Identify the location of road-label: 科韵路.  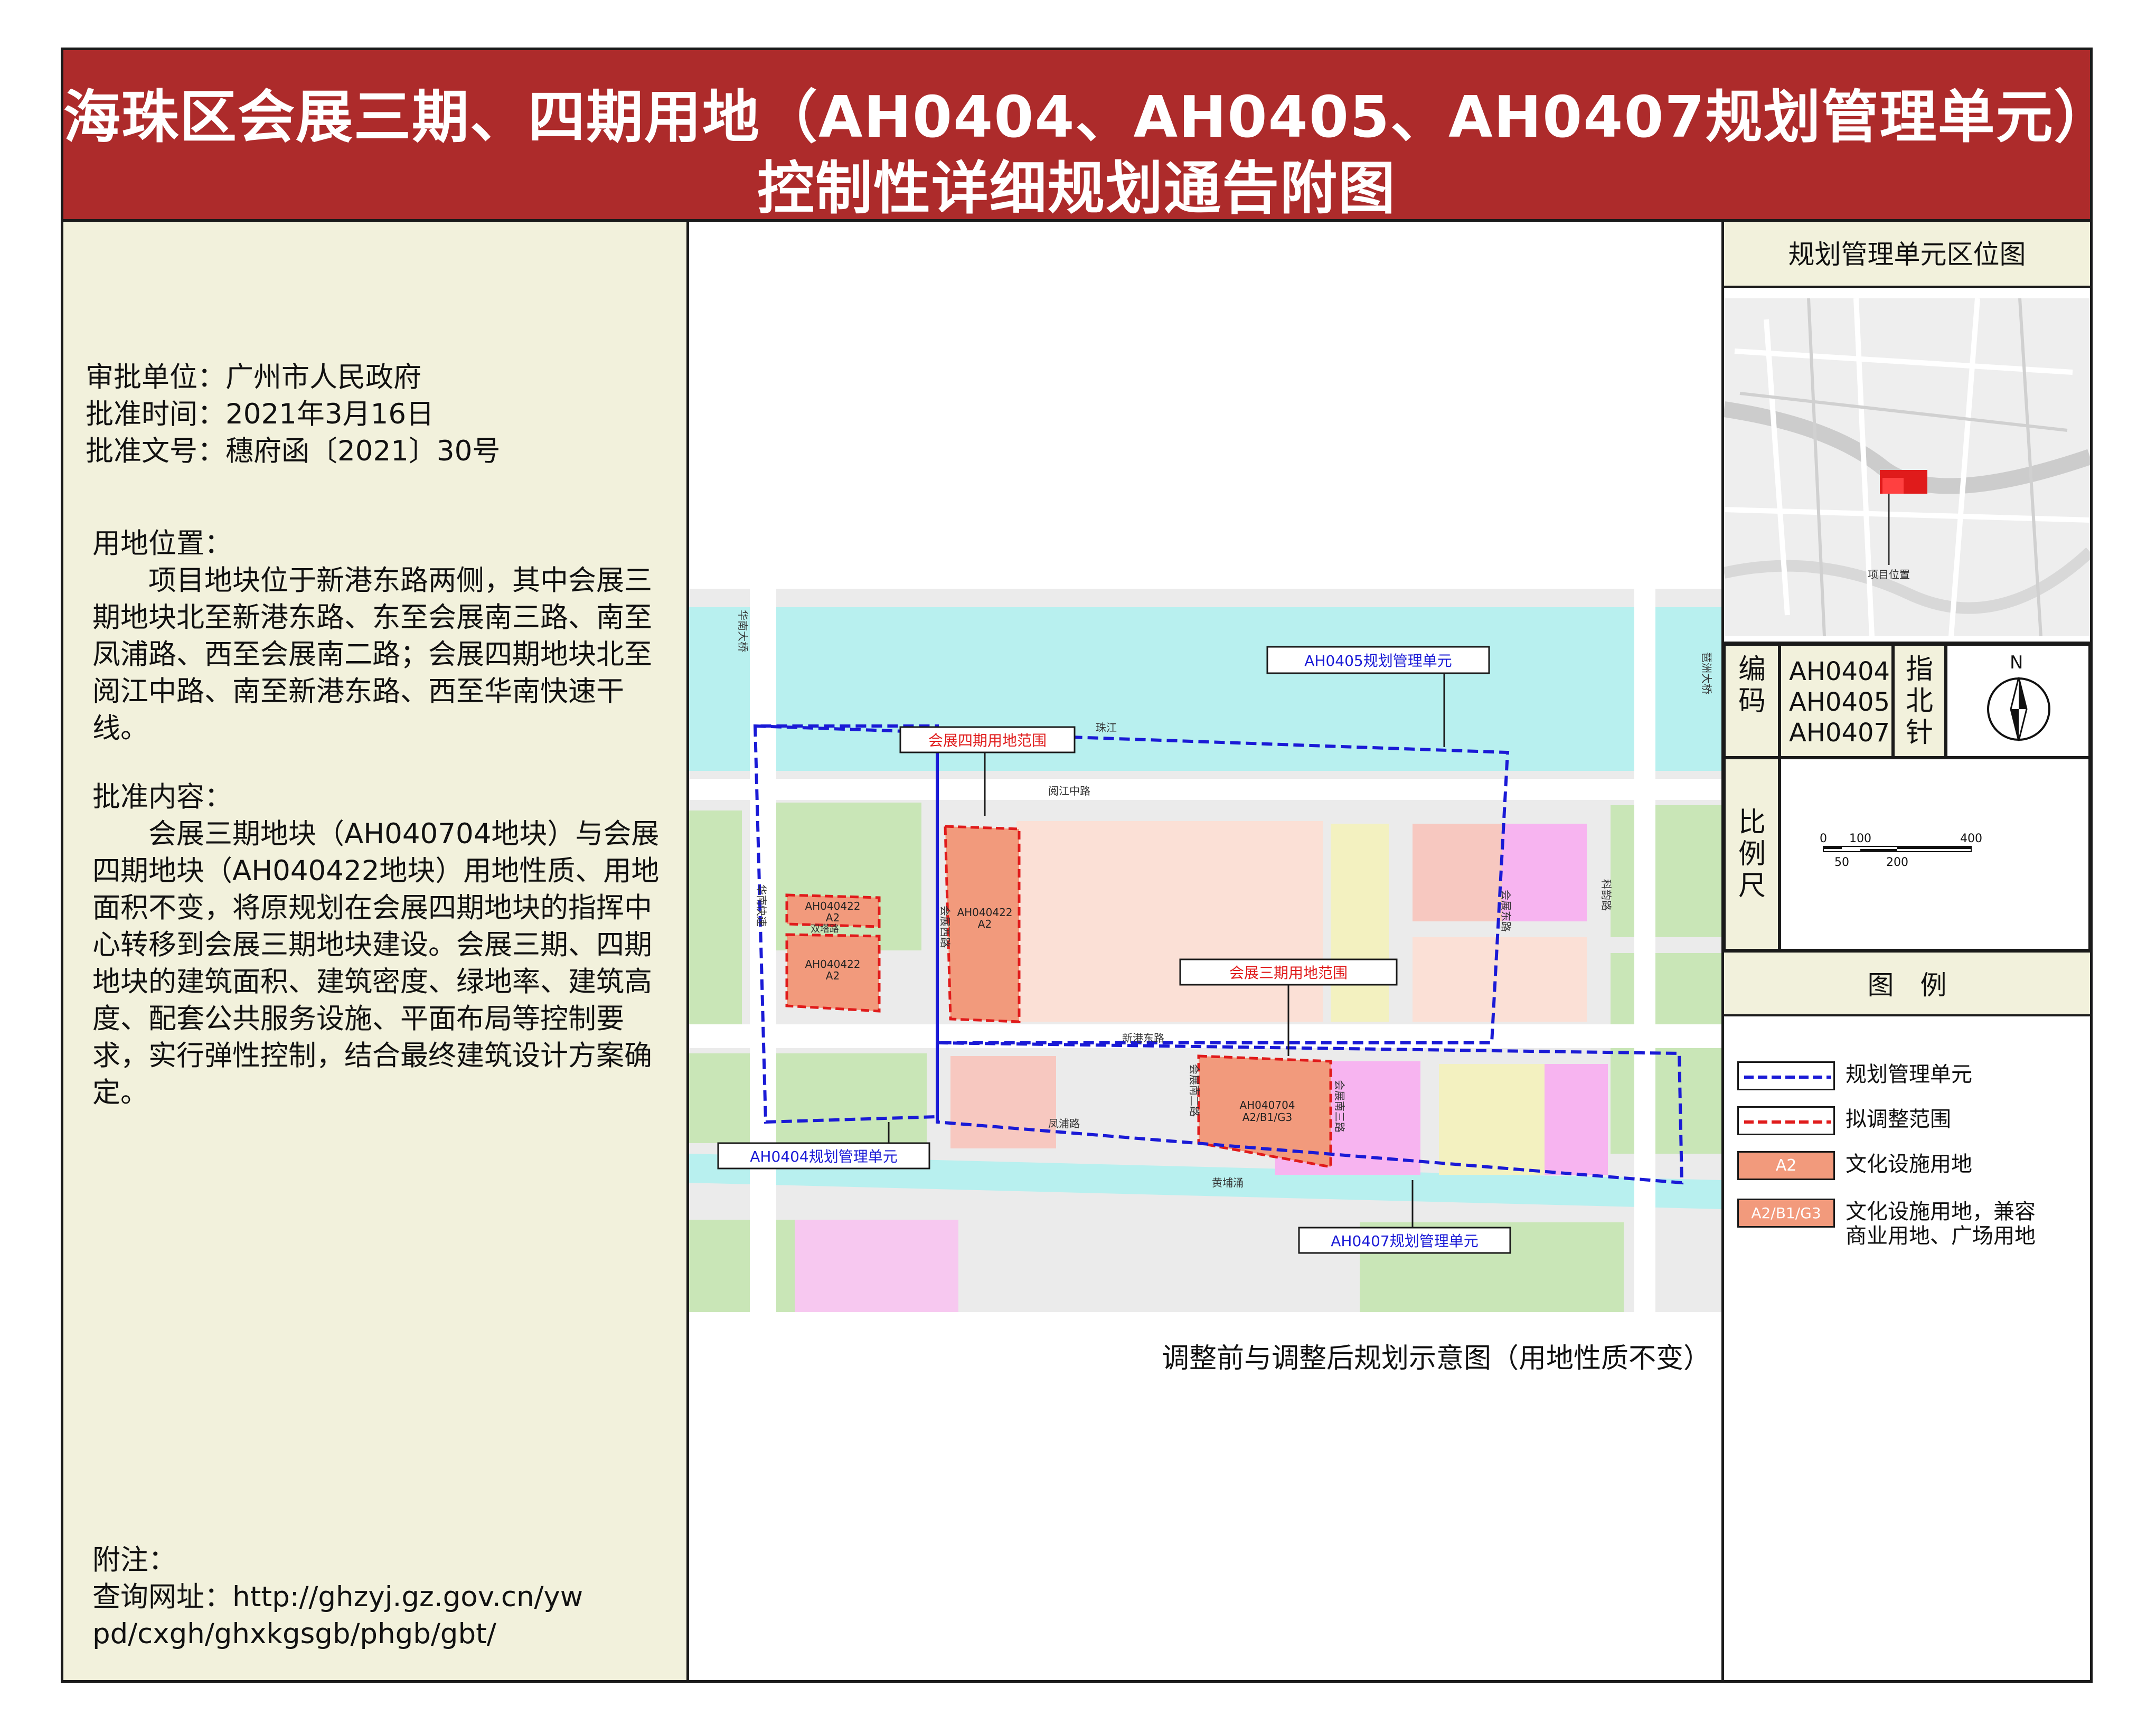
(1606, 895).